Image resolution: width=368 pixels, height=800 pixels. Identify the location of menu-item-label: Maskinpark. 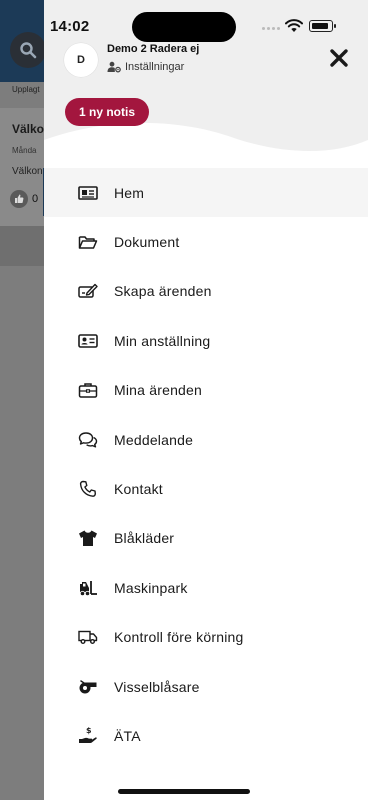
(151, 587).